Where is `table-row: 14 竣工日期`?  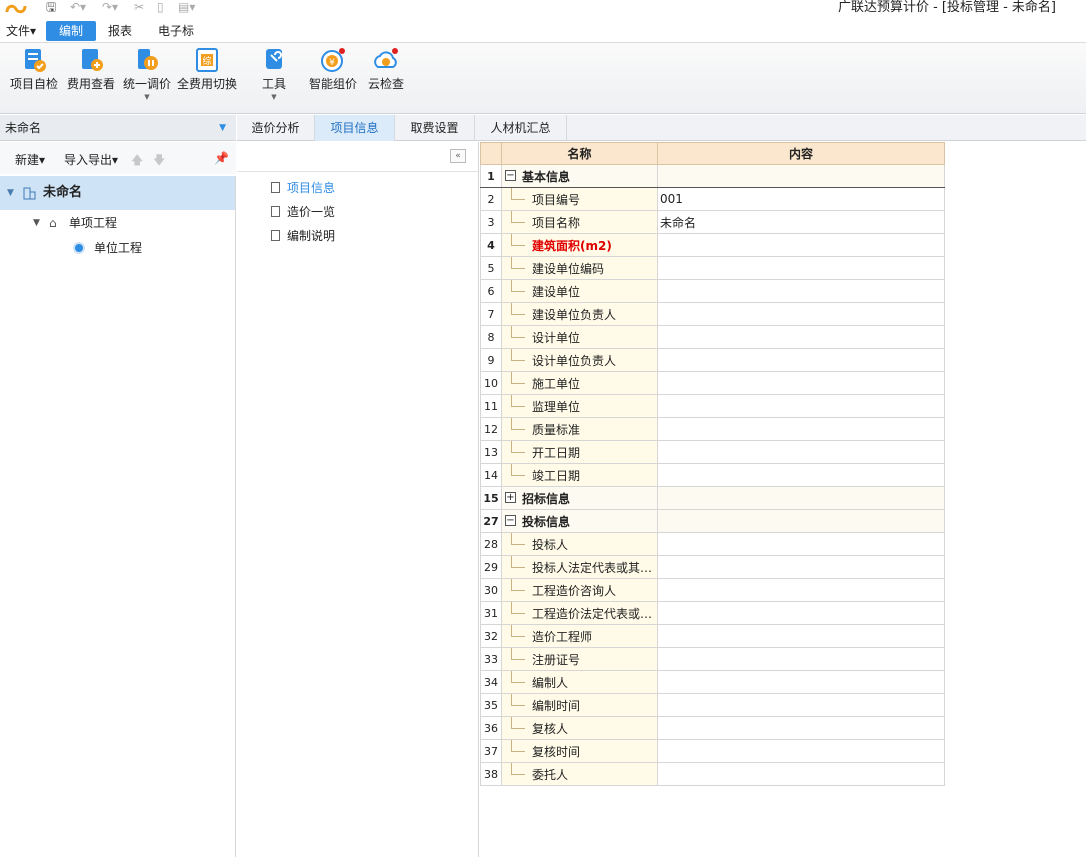
table-row: 14 竣工日期 is located at coordinates (712, 475).